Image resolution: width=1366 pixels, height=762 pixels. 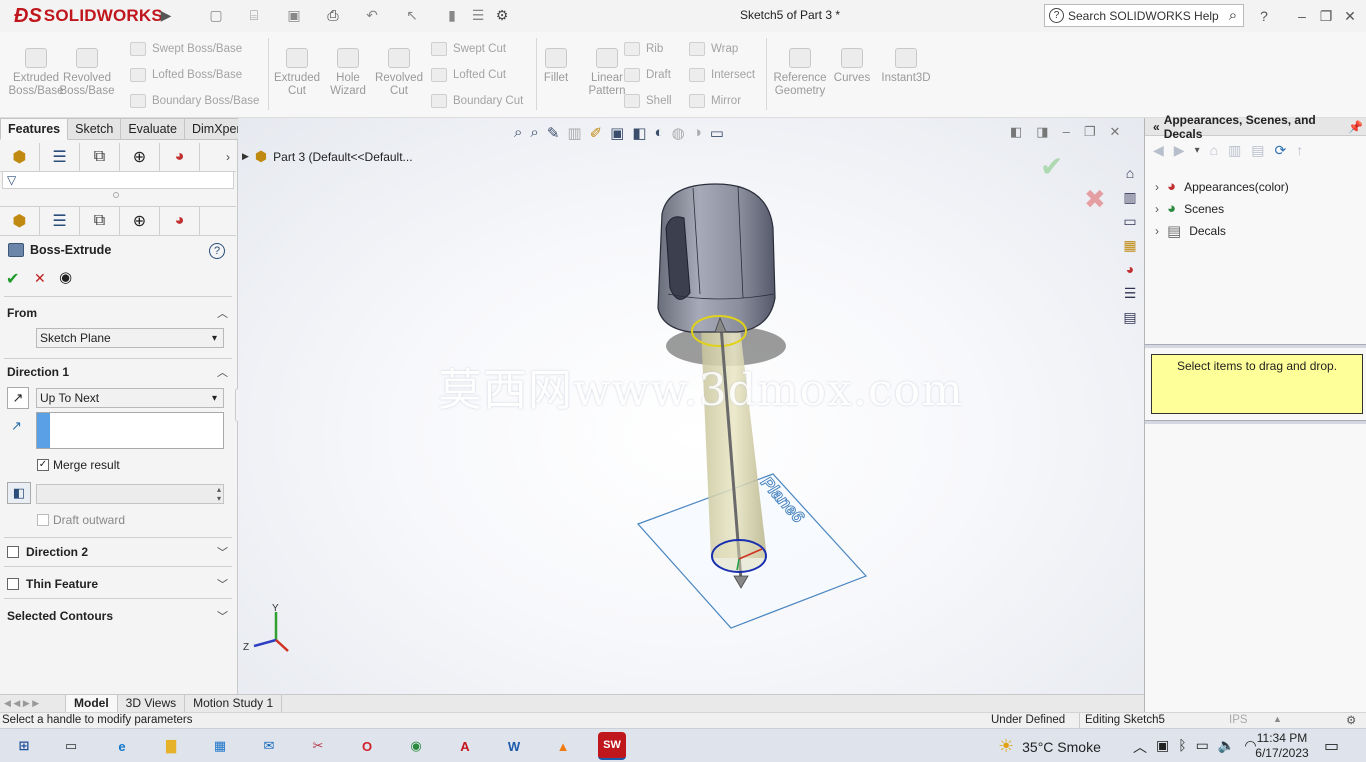 I want to click on tab-motion-study-1: Motion Study 1, so click(x=234, y=703).